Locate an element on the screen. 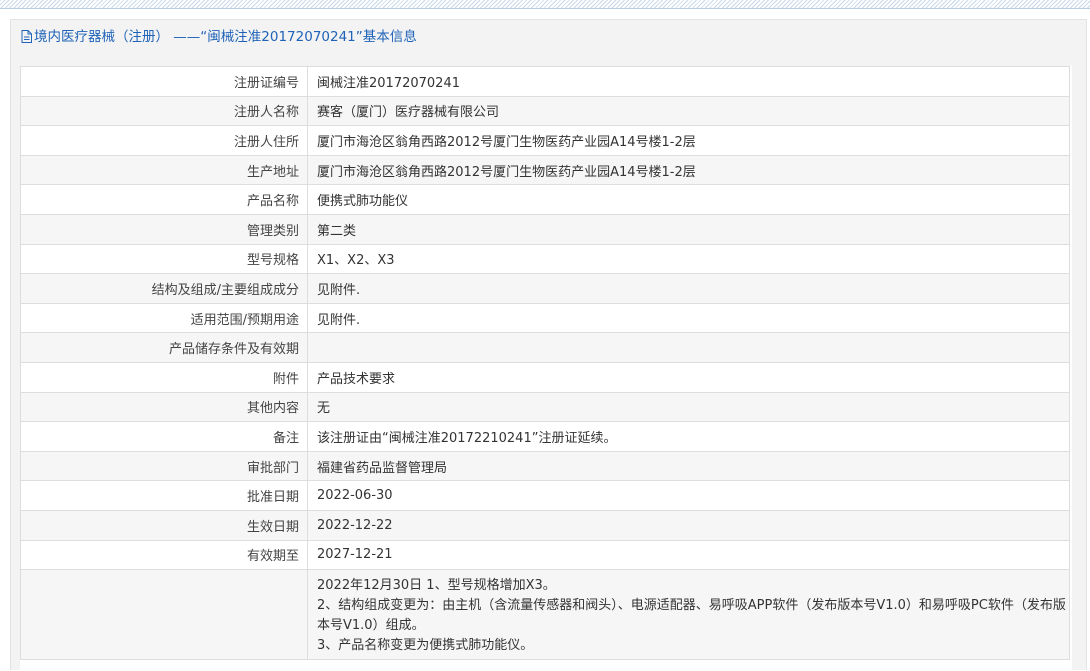 The width and height of the screenshot is (1090, 671). table-row: 备注 该注册证由“闽械注准20172210241”注册证延续。 is located at coordinates (545, 436).